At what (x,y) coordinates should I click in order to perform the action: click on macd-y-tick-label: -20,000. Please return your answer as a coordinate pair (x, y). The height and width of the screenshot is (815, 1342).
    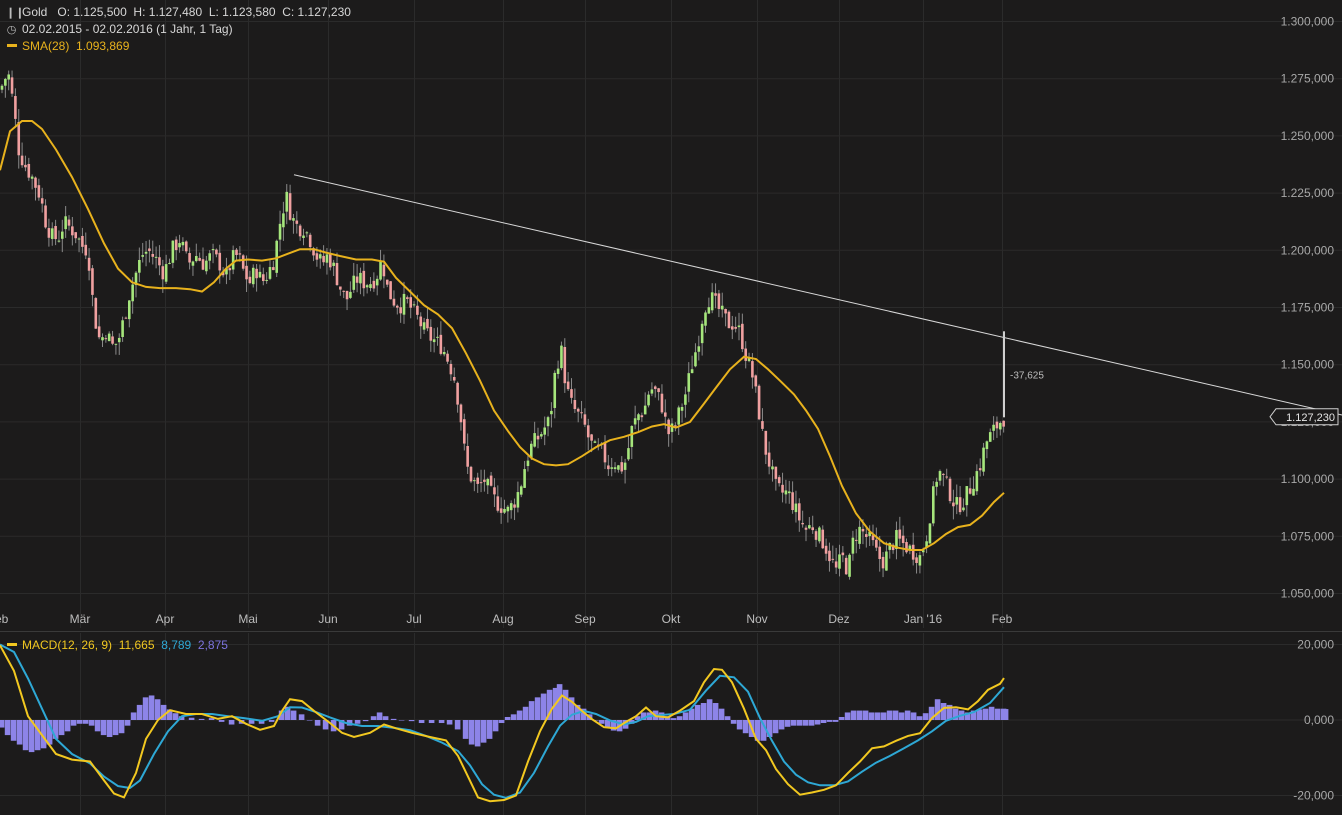
    Looking at the image, I should click on (1313, 796).